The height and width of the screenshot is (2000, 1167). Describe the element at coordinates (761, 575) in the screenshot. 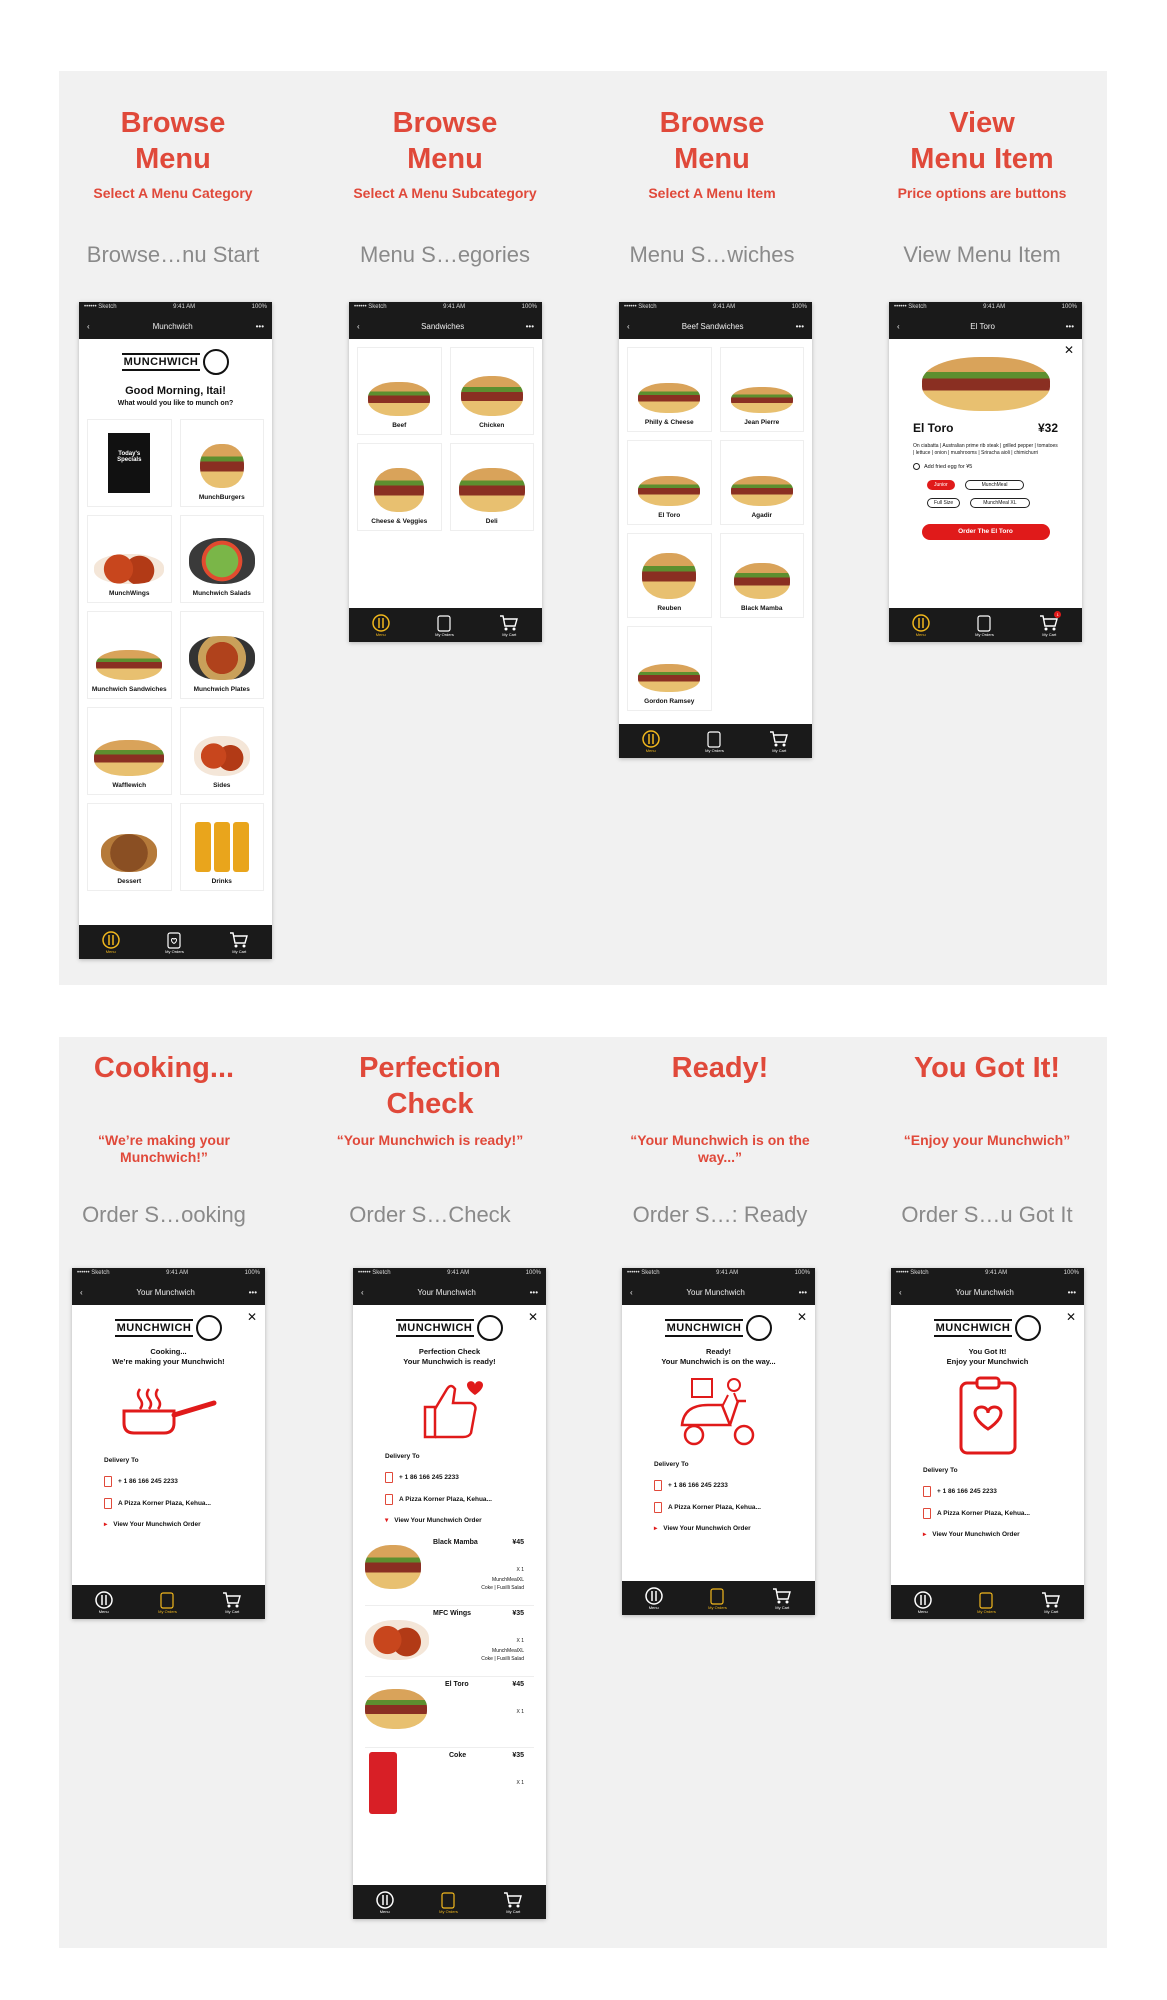

I see `tile-black-mamba: Black Mamba` at that location.